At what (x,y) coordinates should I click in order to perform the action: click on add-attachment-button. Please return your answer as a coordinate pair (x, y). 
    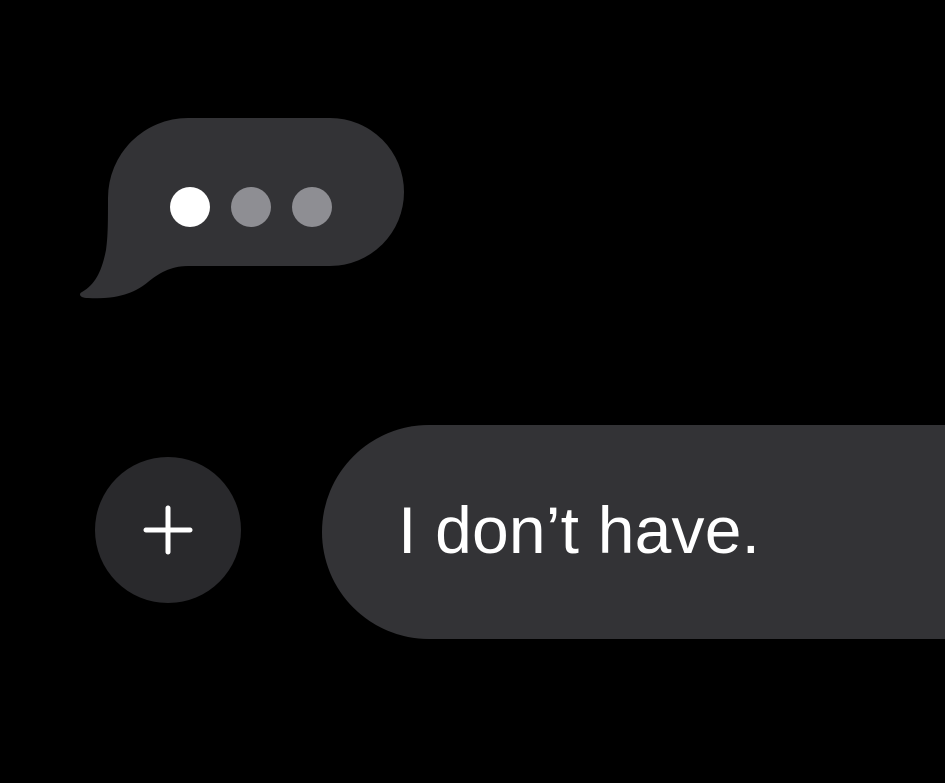
    Looking at the image, I should click on (168, 530).